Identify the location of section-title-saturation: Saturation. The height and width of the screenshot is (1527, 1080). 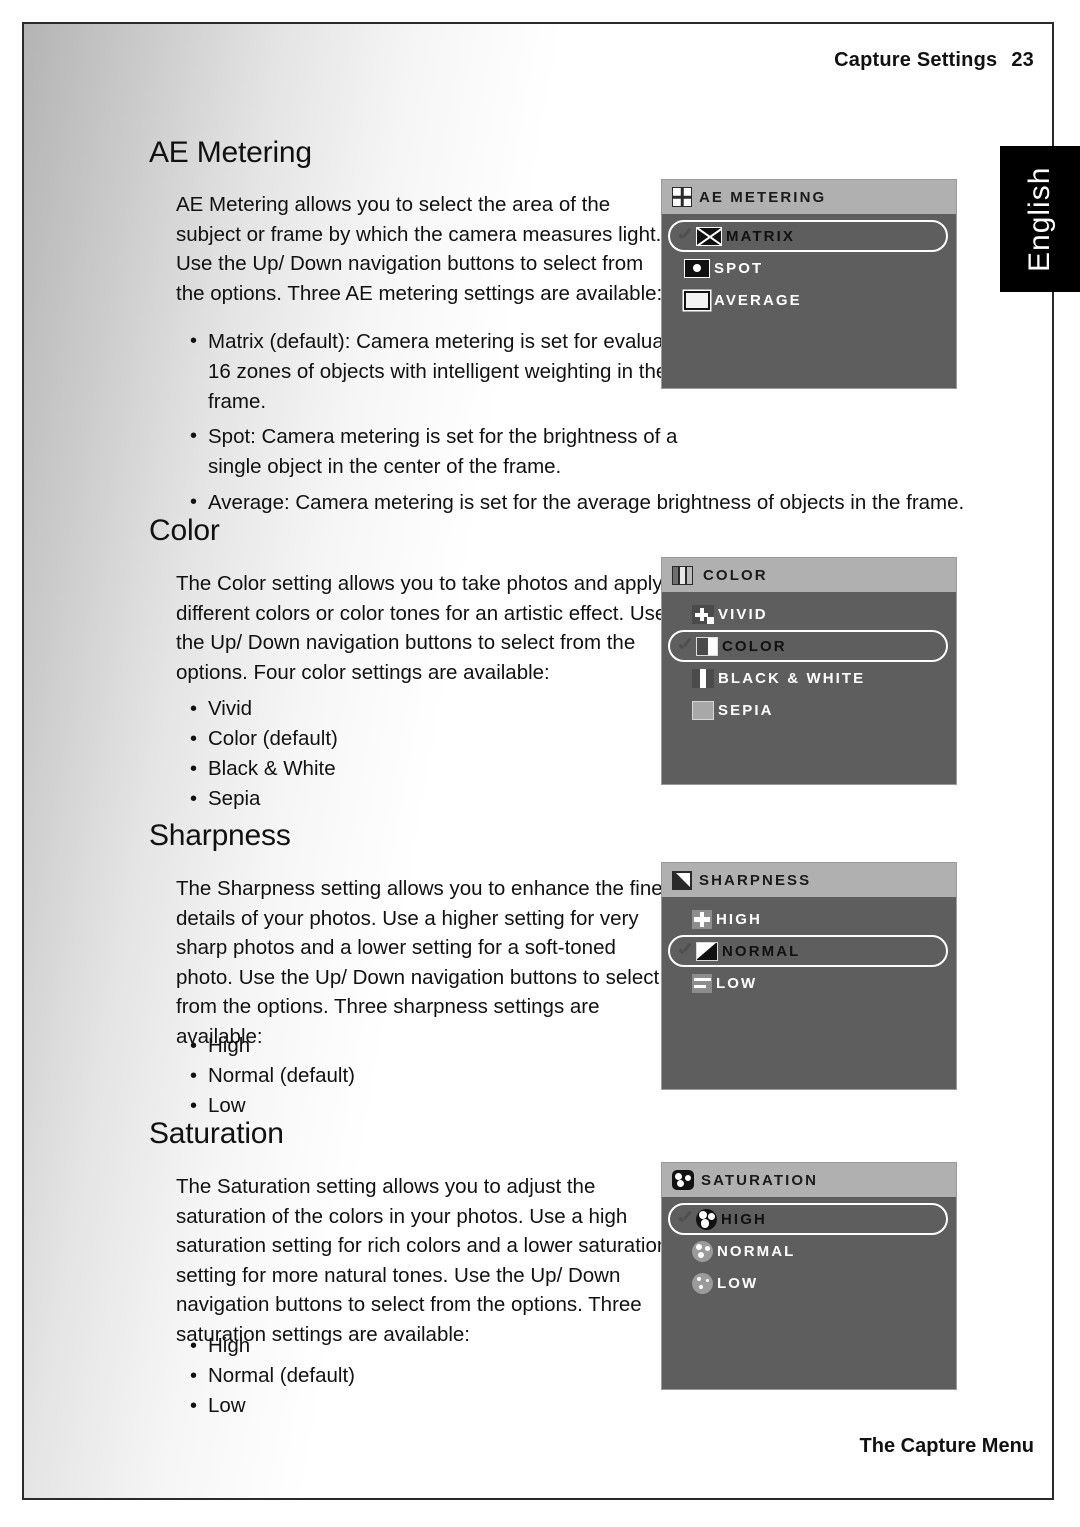
(216, 1133).